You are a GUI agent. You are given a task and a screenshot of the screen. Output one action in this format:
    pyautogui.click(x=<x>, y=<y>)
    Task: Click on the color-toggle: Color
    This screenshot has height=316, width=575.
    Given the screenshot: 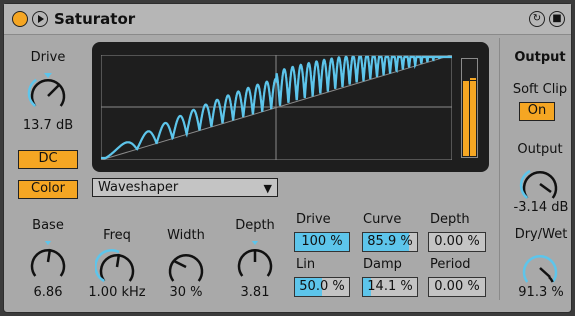 What is the action you would take?
    pyautogui.click(x=48, y=189)
    